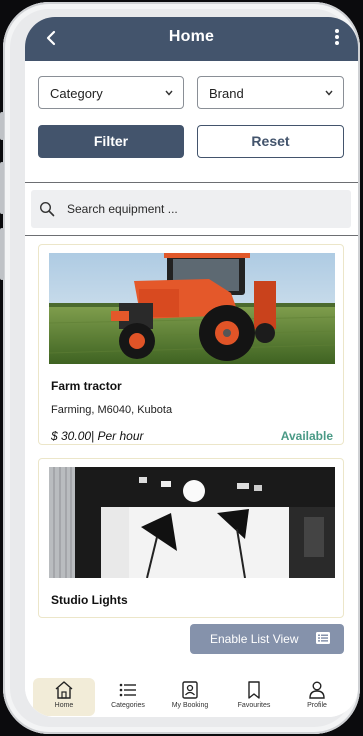  What do you see at coordinates (89, 600) in the screenshot?
I see `listing-name: Studio Lights` at bounding box center [89, 600].